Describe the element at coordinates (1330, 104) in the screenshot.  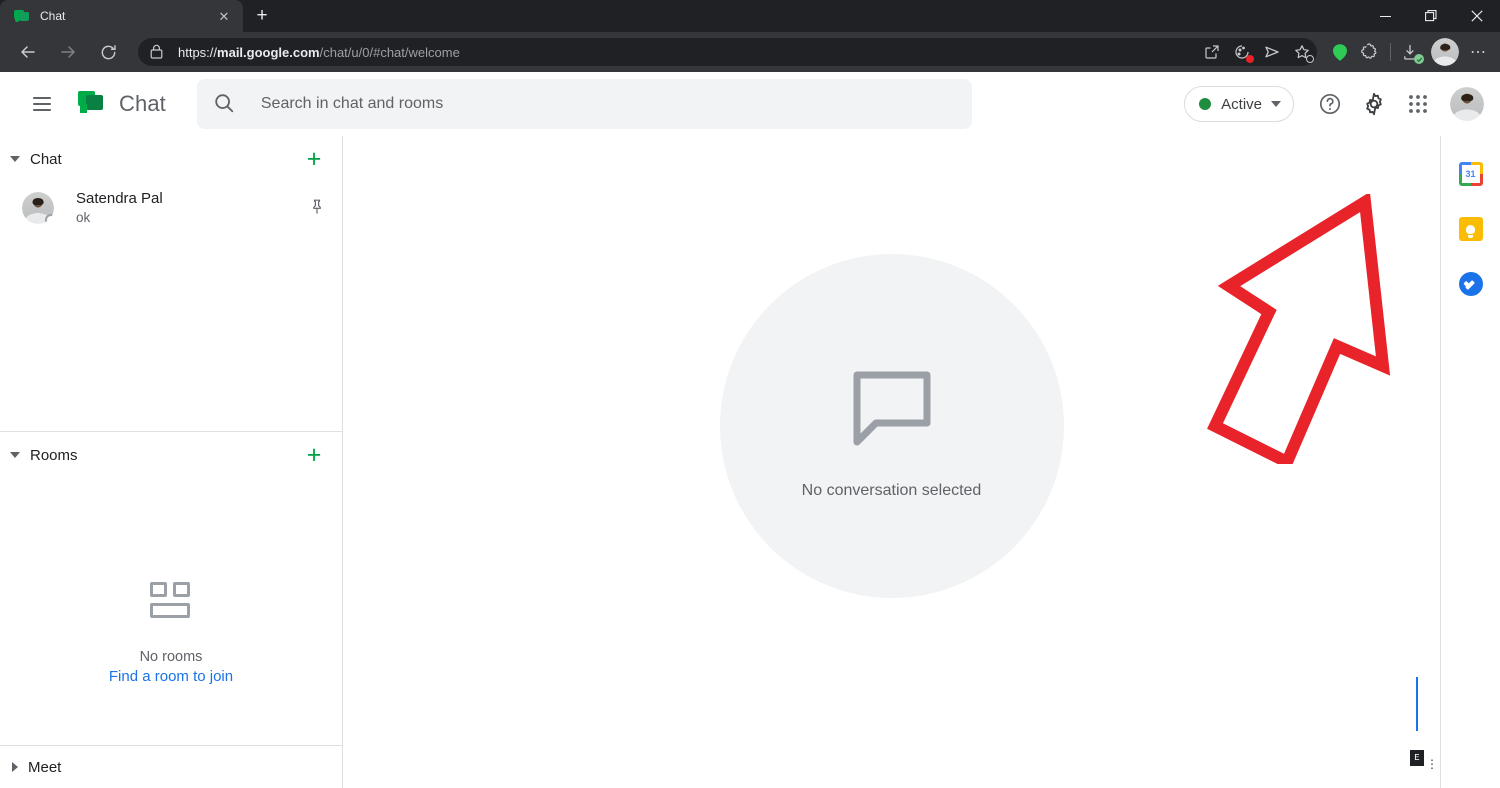
I see `help-circle-icon` at that location.